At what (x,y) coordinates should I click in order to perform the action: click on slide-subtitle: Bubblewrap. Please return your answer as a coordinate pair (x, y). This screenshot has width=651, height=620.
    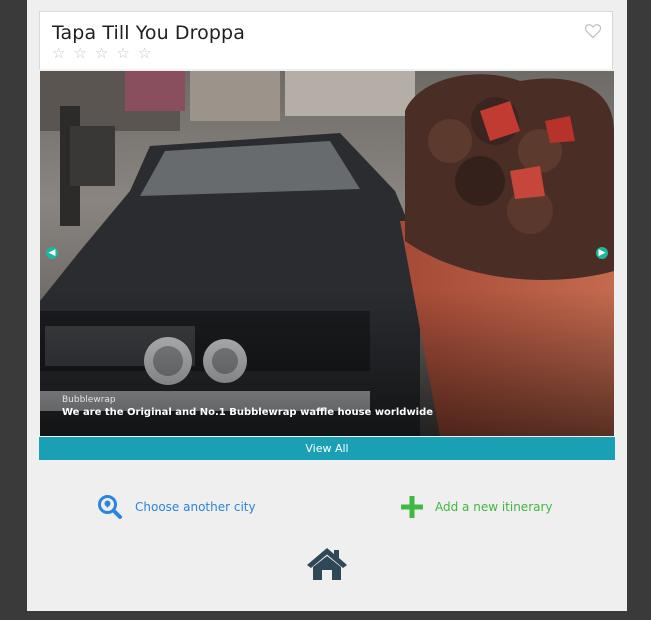
    Looking at the image, I should click on (89, 400).